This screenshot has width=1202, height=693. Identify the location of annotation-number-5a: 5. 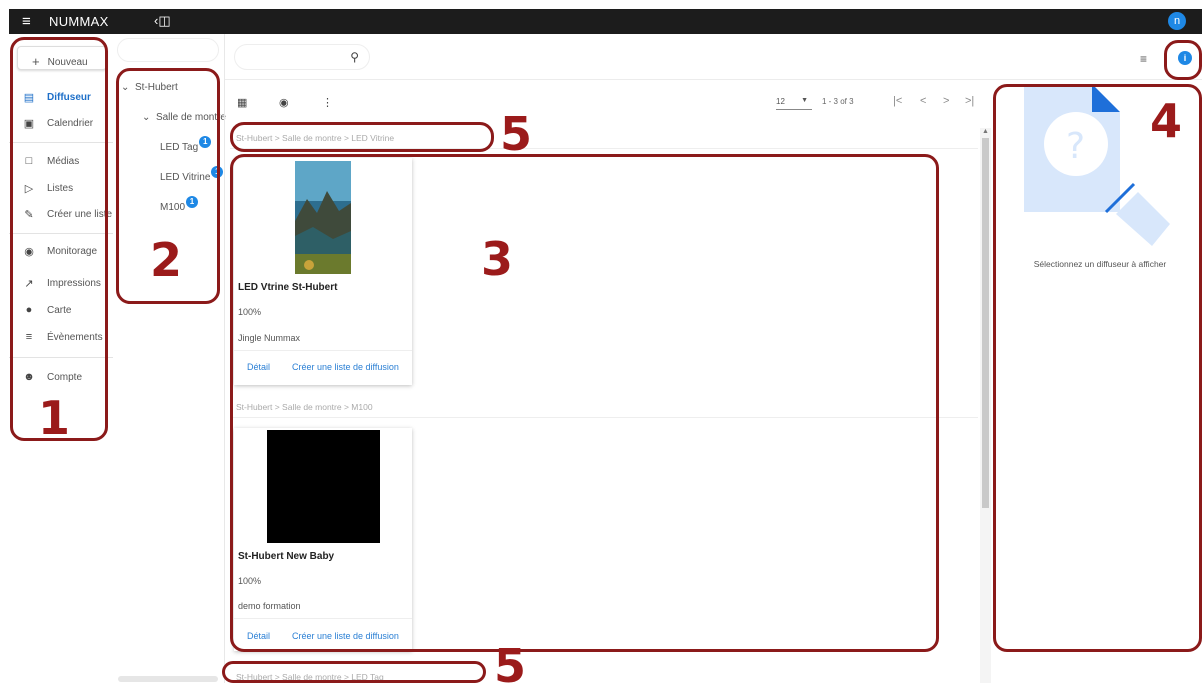
(516, 134).